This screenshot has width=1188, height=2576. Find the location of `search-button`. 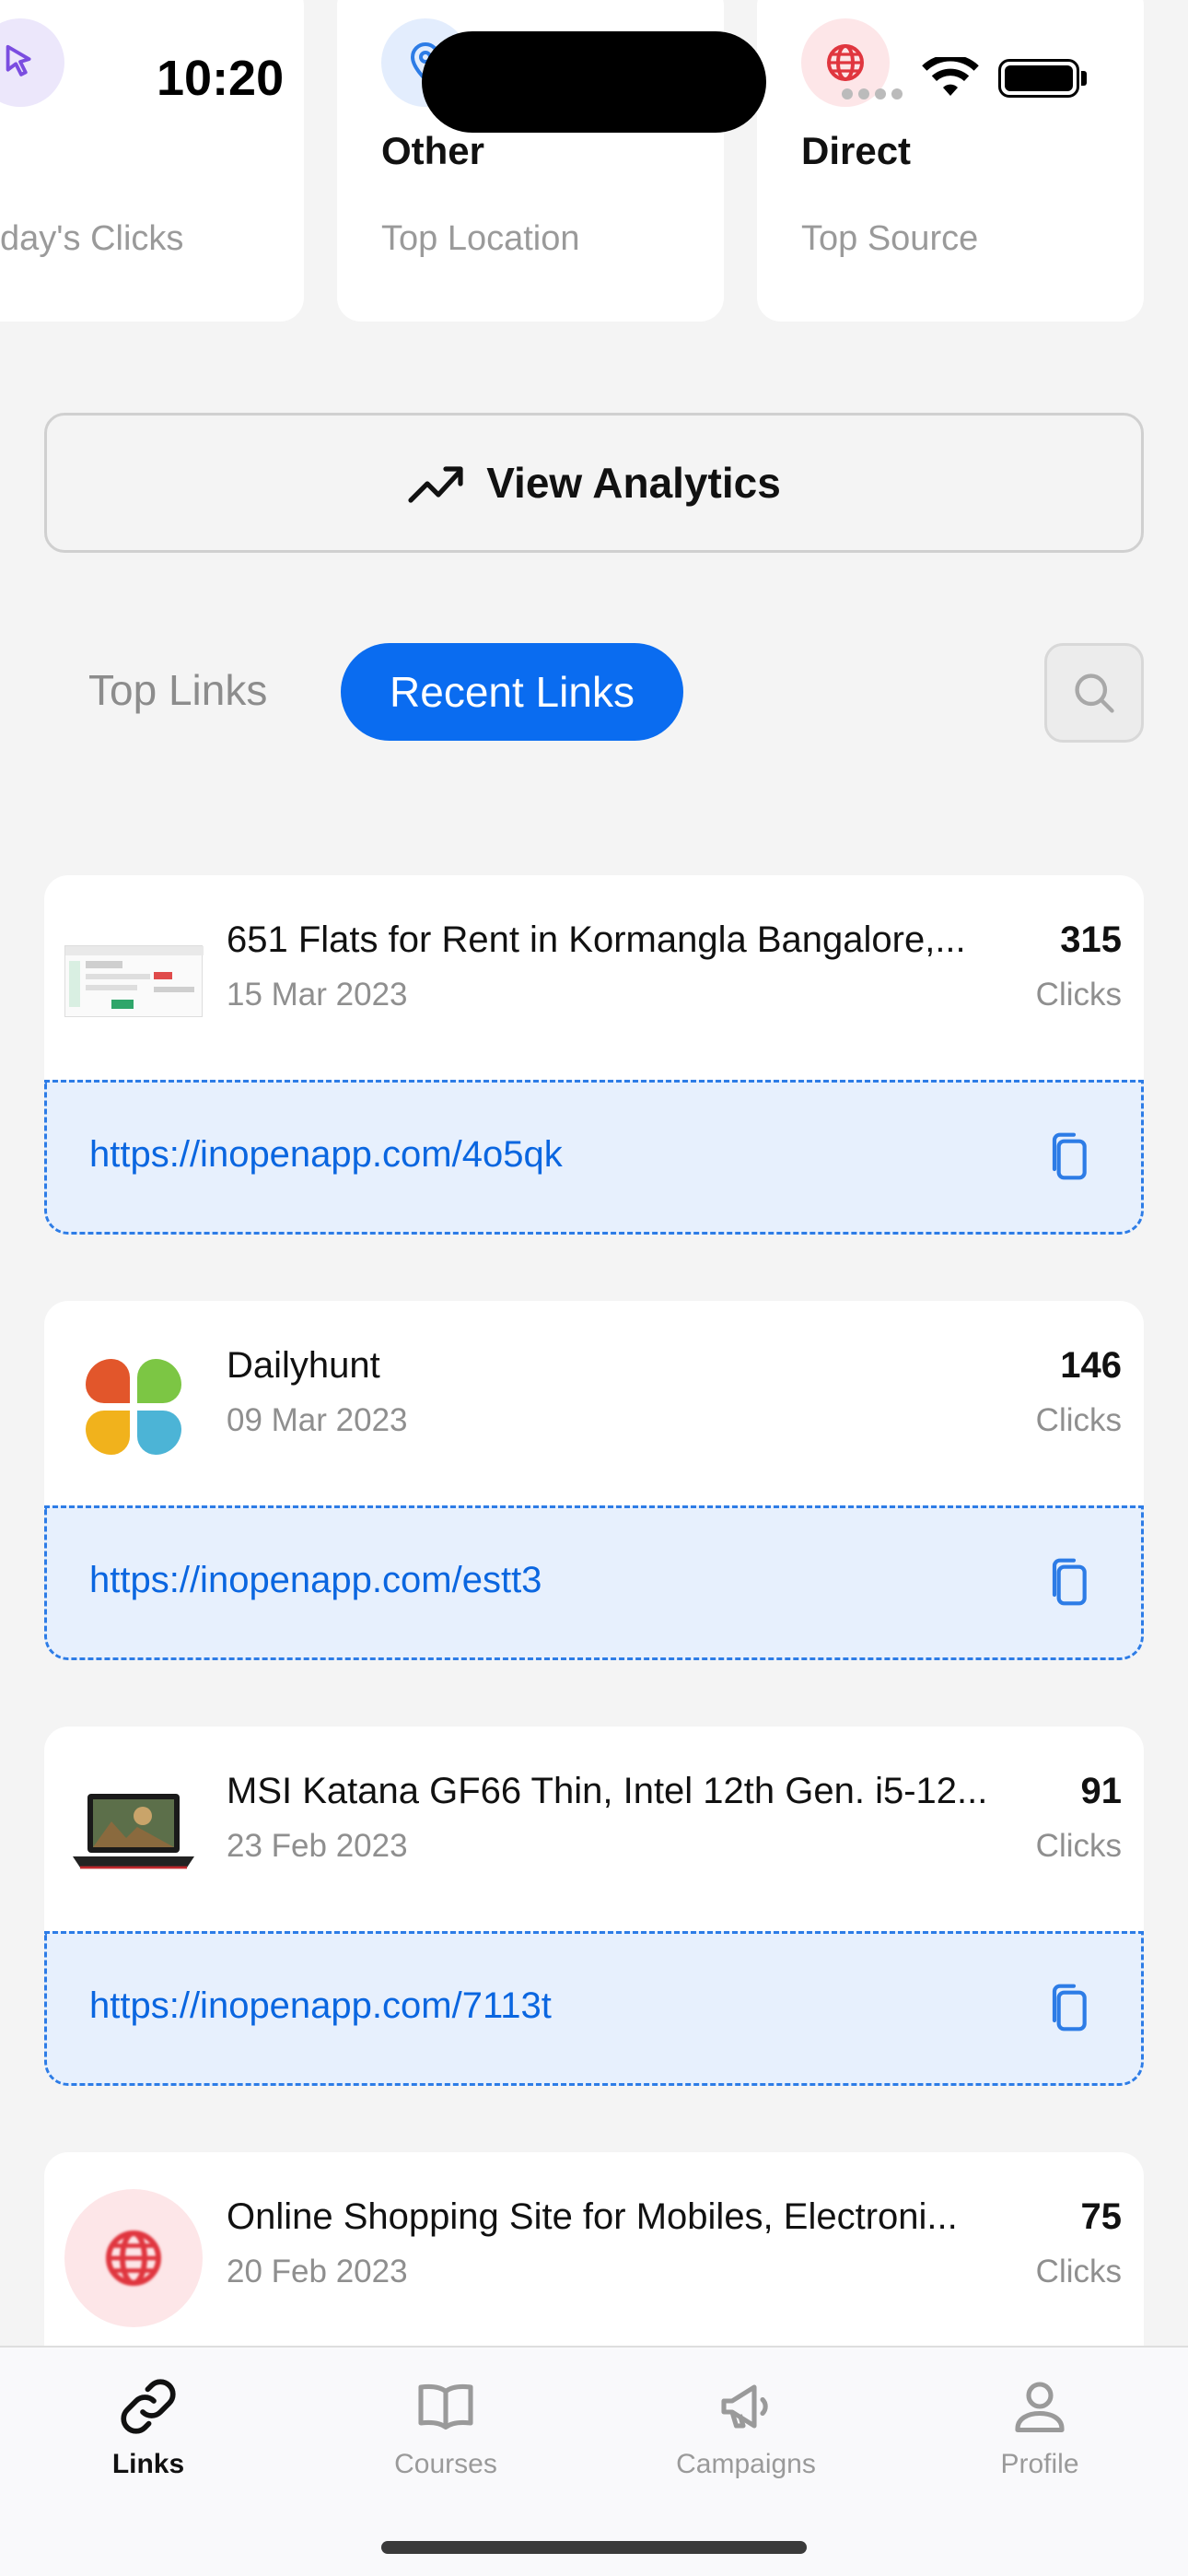

search-button is located at coordinates (1094, 693).